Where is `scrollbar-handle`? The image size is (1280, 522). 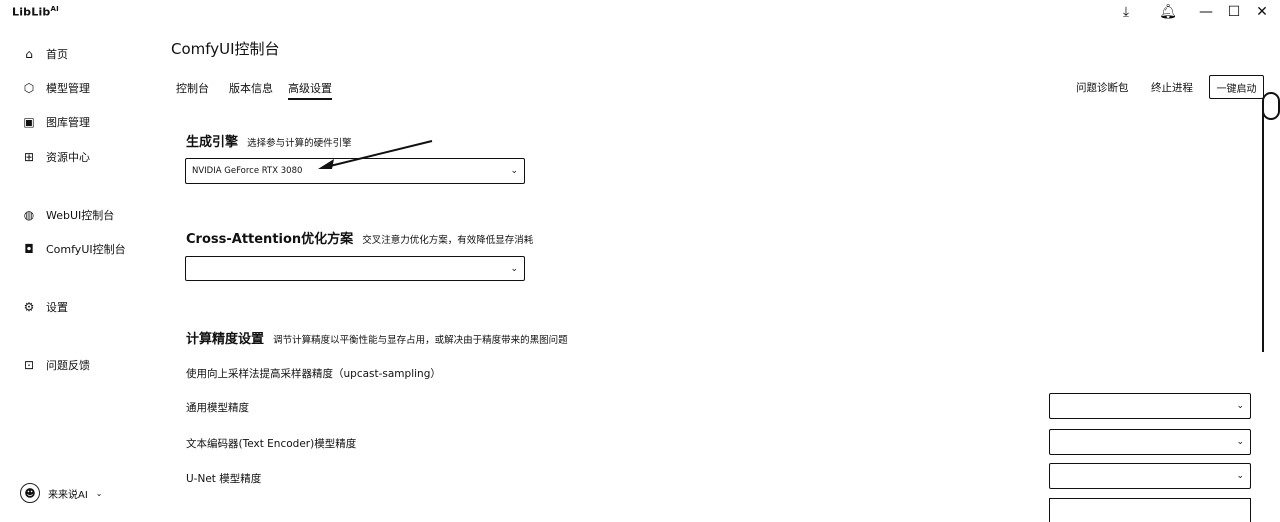 scrollbar-handle is located at coordinates (1271, 106).